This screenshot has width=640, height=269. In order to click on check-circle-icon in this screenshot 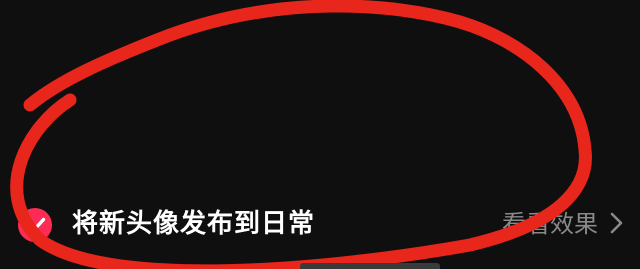, I will do `click(35, 225)`.